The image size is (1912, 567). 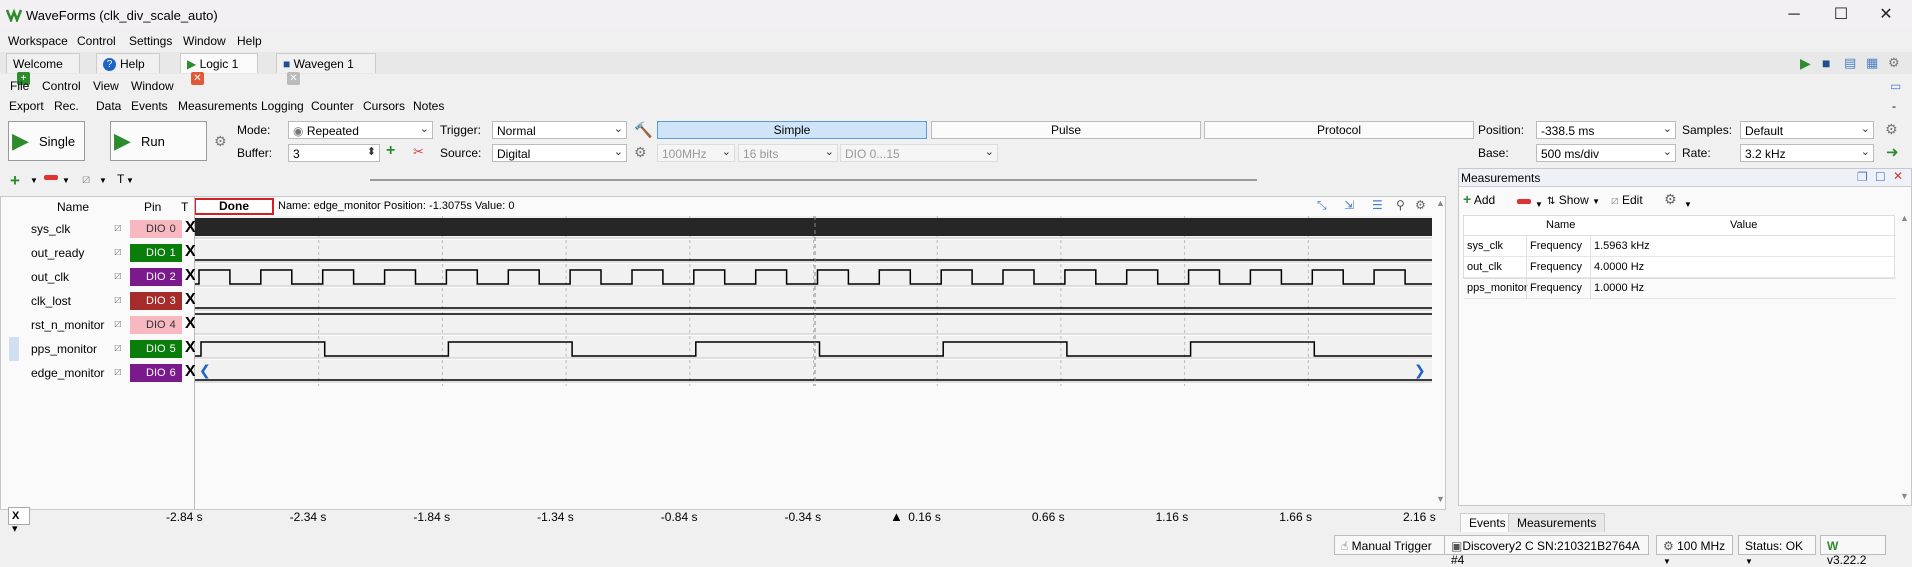 I want to click on submenu-measurements: Measurements, so click(x=217, y=106).